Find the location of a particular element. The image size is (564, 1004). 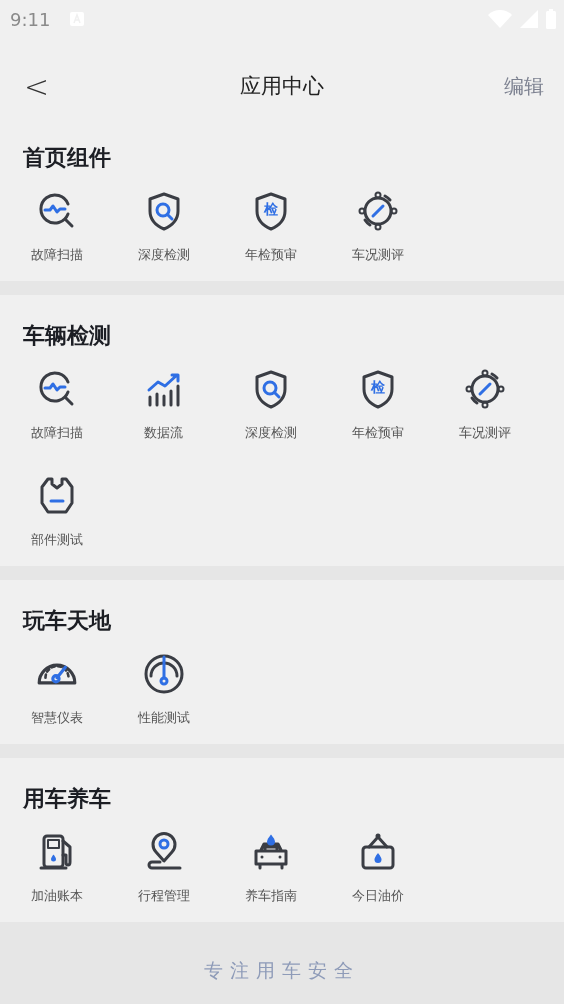

back-button: < is located at coordinates (37, 86).